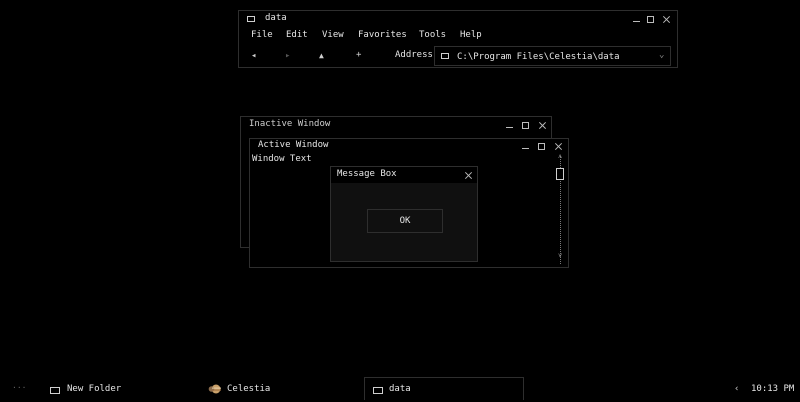  I want to click on scroll-thumb, so click(560, 174).